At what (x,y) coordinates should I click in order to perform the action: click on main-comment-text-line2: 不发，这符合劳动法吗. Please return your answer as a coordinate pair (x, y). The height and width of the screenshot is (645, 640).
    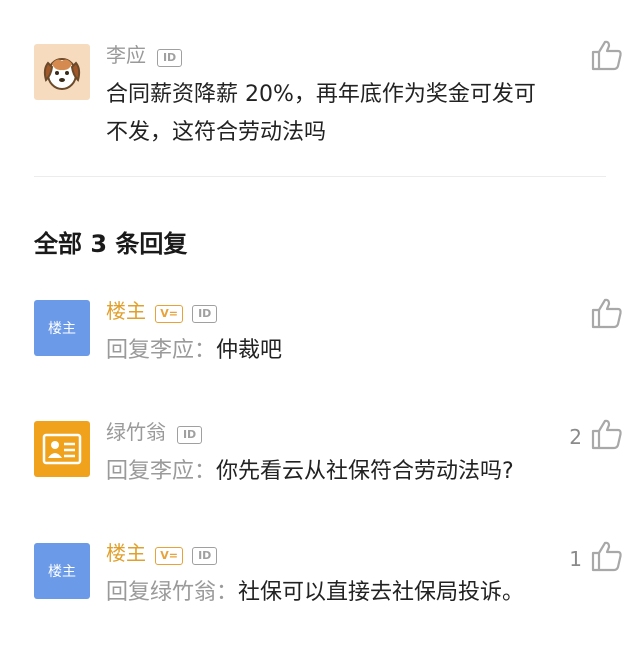
    Looking at the image, I should click on (216, 132).